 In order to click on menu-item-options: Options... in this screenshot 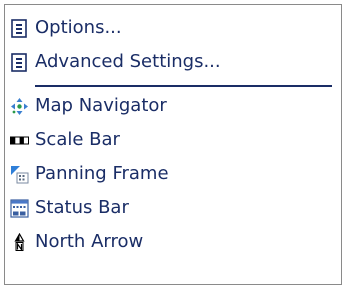, I will do `click(173, 28)`.